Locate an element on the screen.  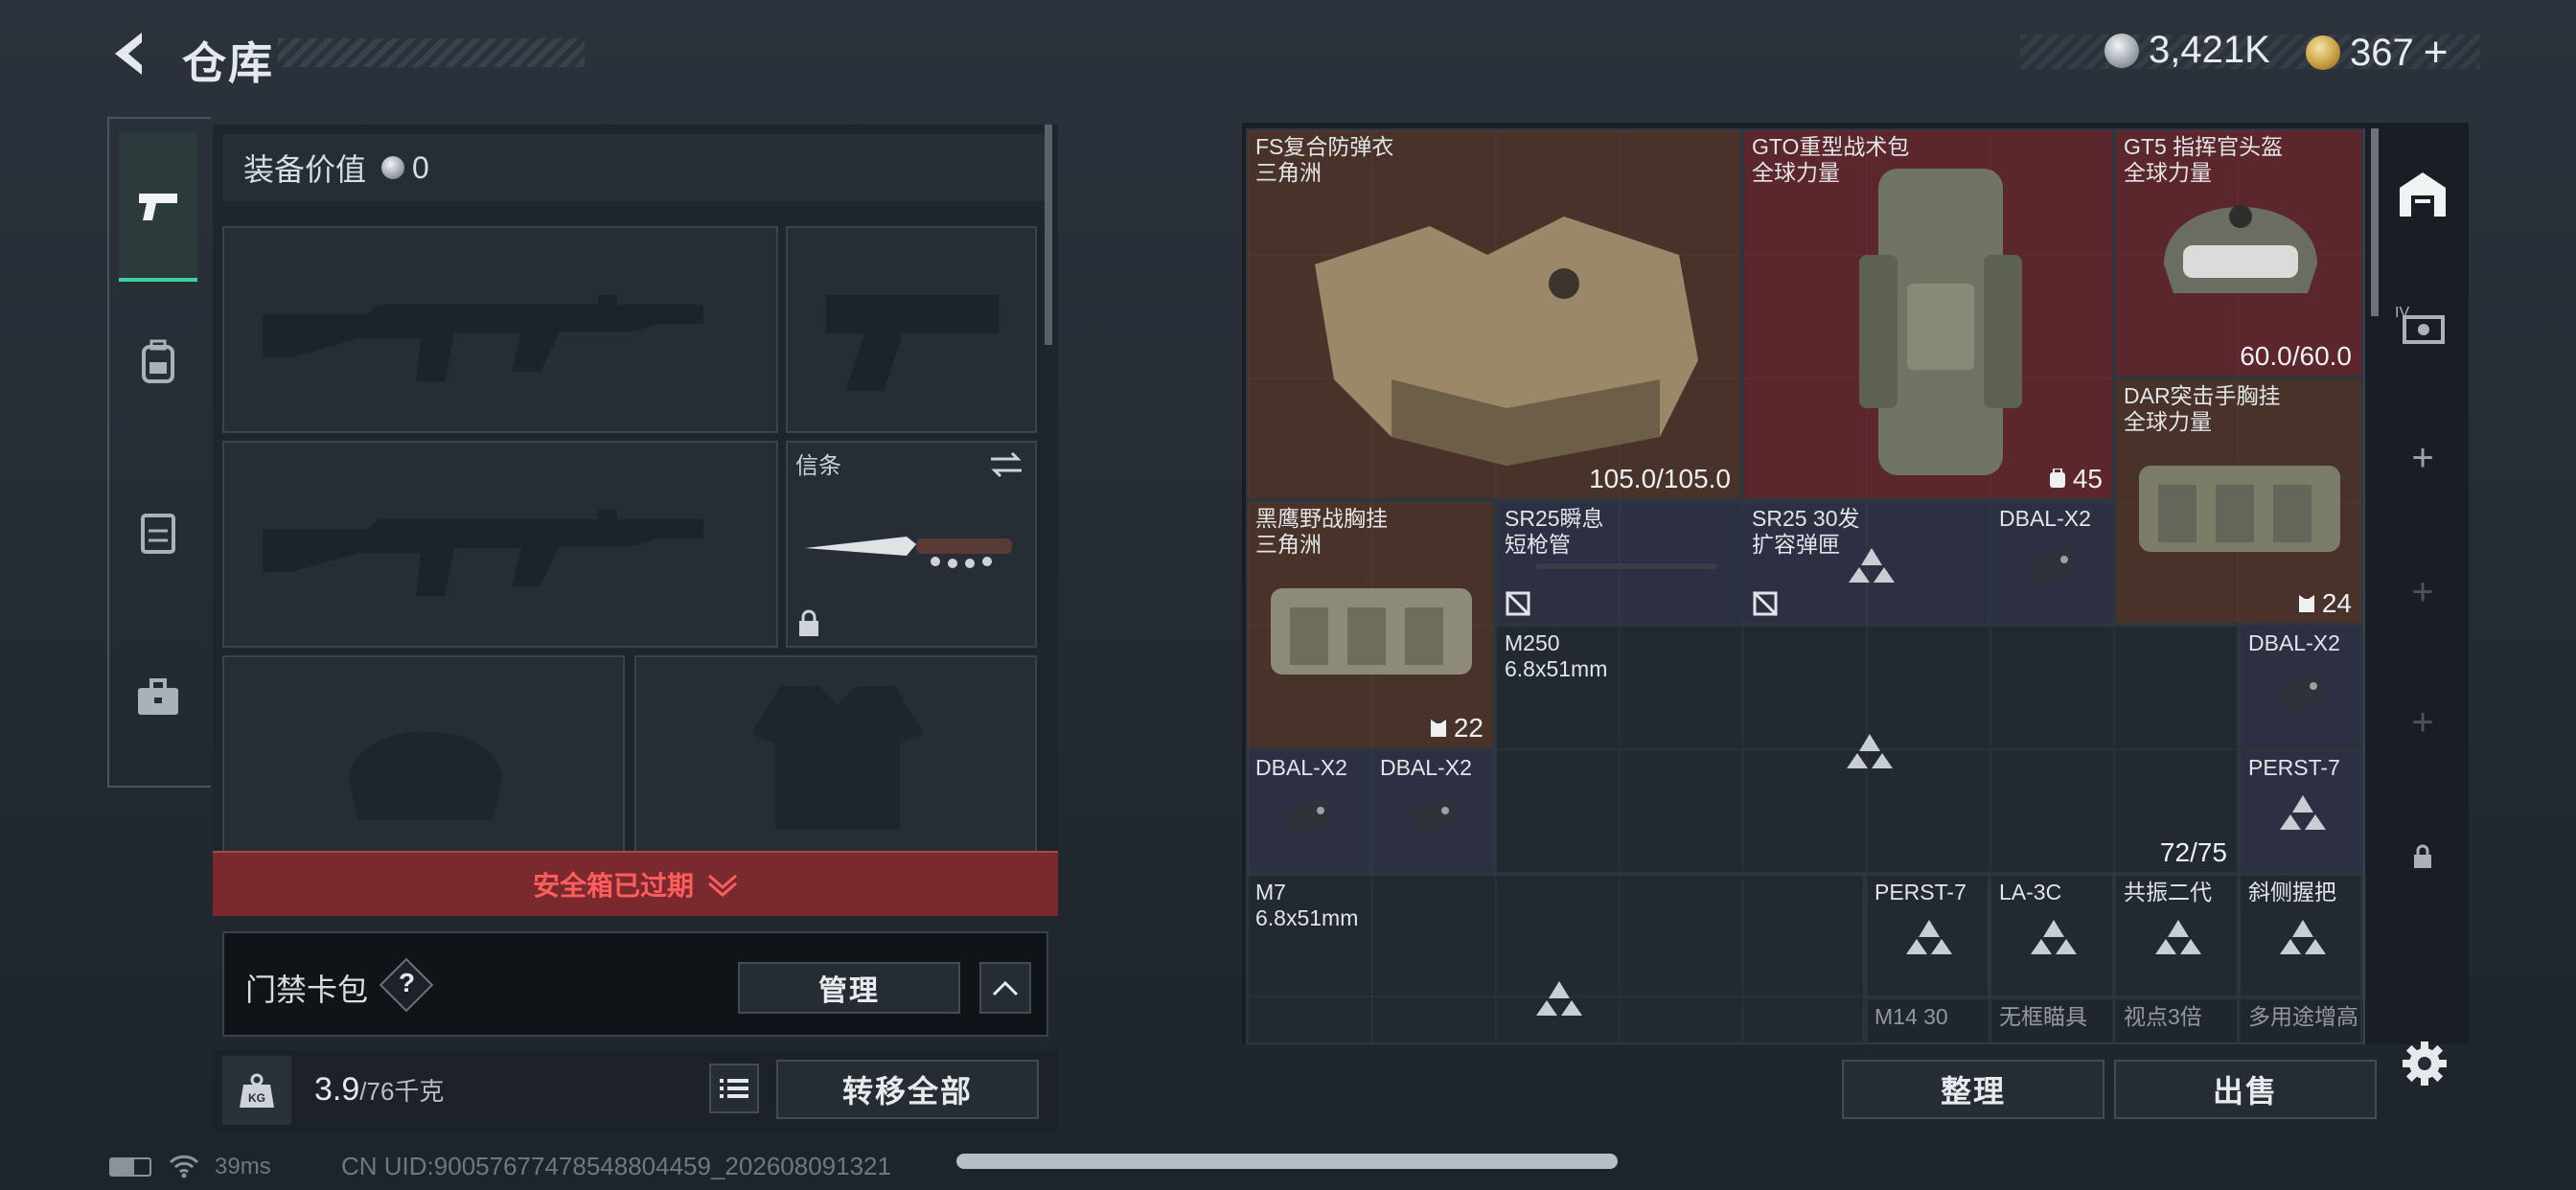
stash-item-dbal-1: DBAL-X2 is located at coordinates (2052, 562).